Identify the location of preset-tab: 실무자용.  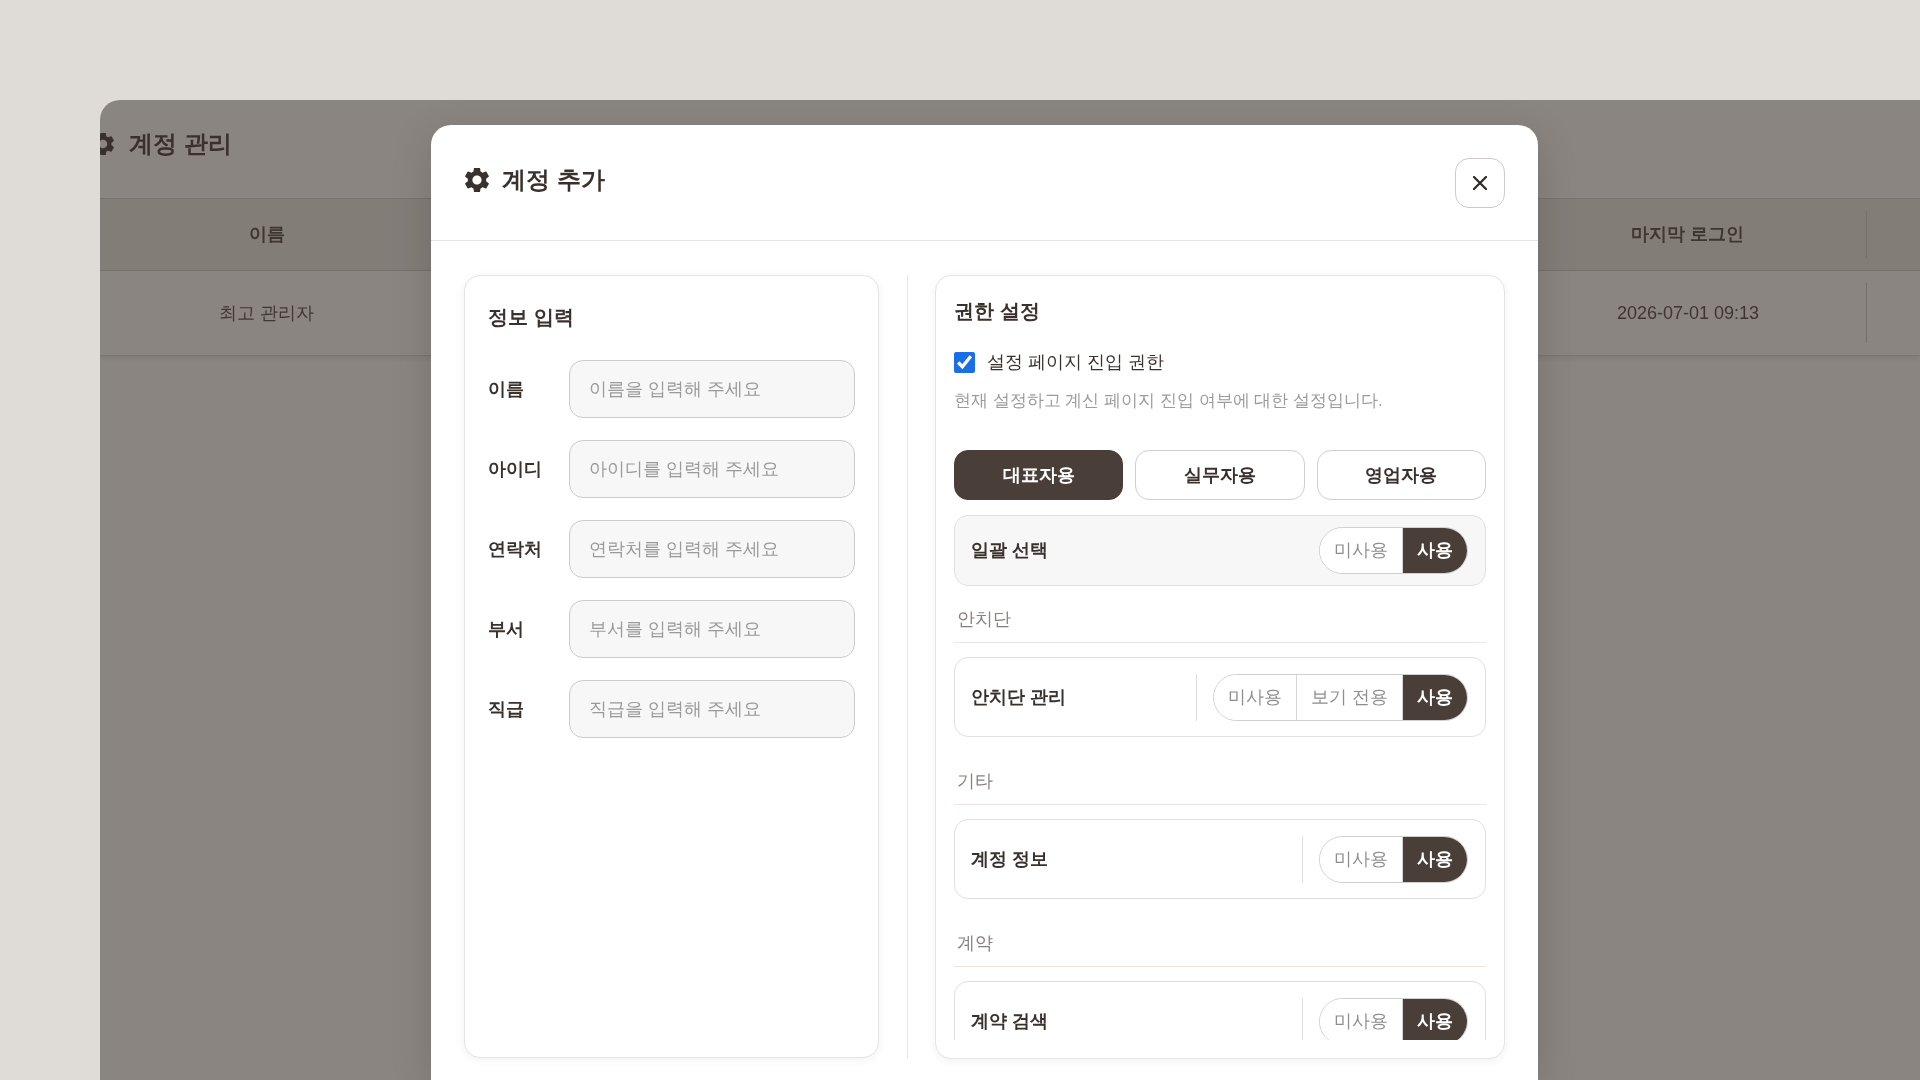
(1220, 475).